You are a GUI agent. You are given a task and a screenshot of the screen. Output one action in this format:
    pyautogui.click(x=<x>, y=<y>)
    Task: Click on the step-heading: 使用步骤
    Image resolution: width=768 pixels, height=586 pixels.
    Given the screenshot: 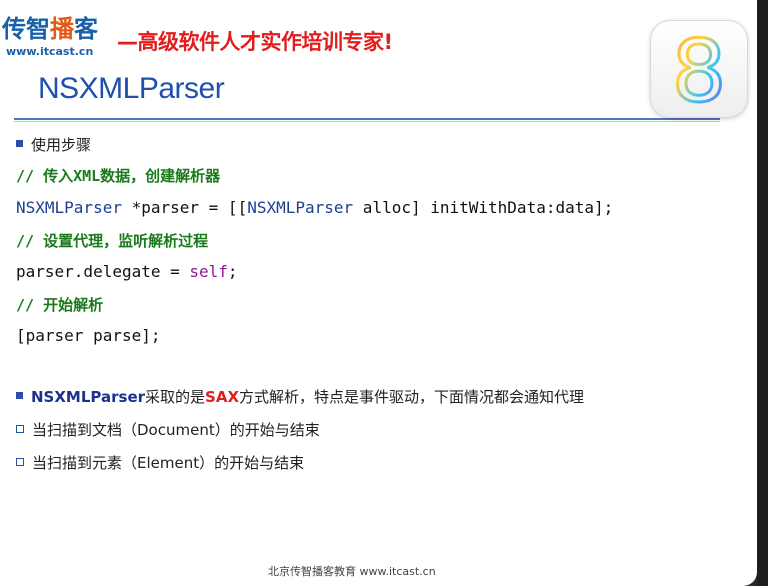 What is the action you would take?
    pyautogui.click(x=53, y=144)
    